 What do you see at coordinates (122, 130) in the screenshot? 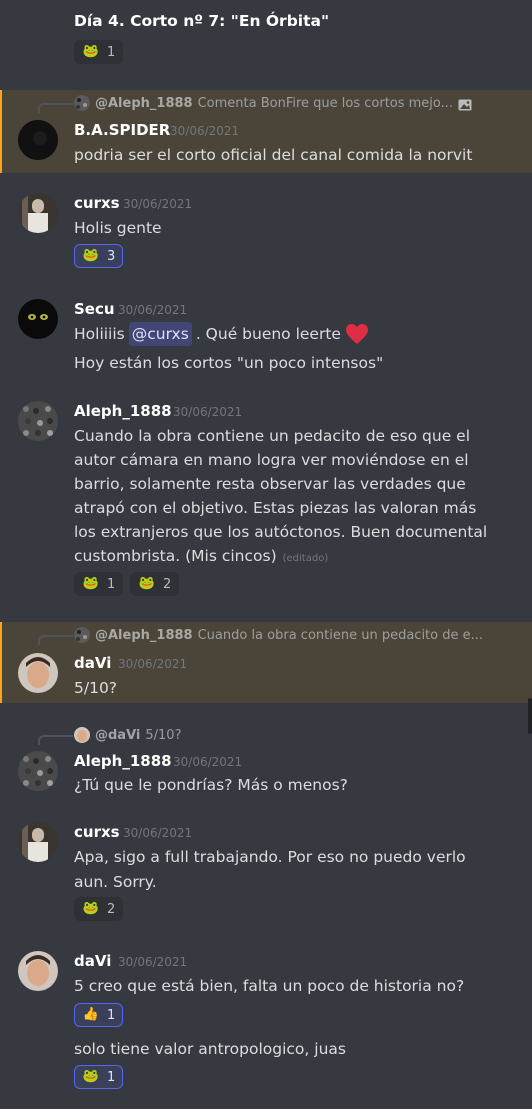
I see `username: B.A.SPIDER` at bounding box center [122, 130].